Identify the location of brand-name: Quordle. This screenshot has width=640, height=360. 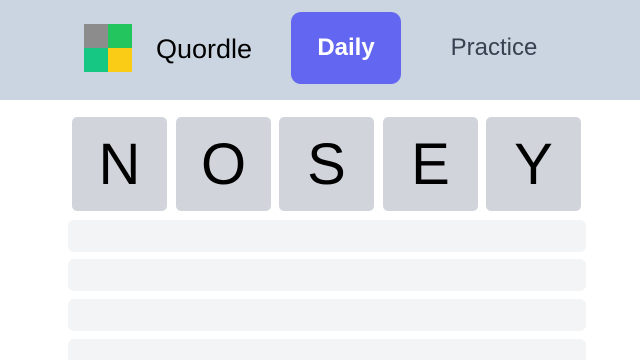
(204, 49).